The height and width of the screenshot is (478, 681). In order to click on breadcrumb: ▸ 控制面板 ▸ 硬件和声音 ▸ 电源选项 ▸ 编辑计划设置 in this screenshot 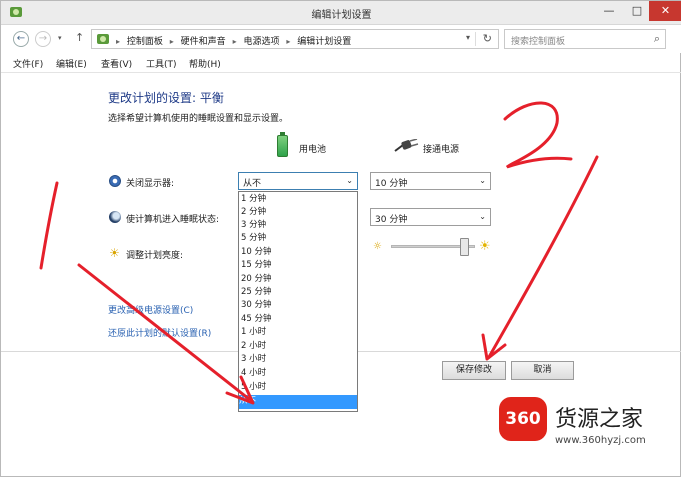, I will do `click(235, 40)`.